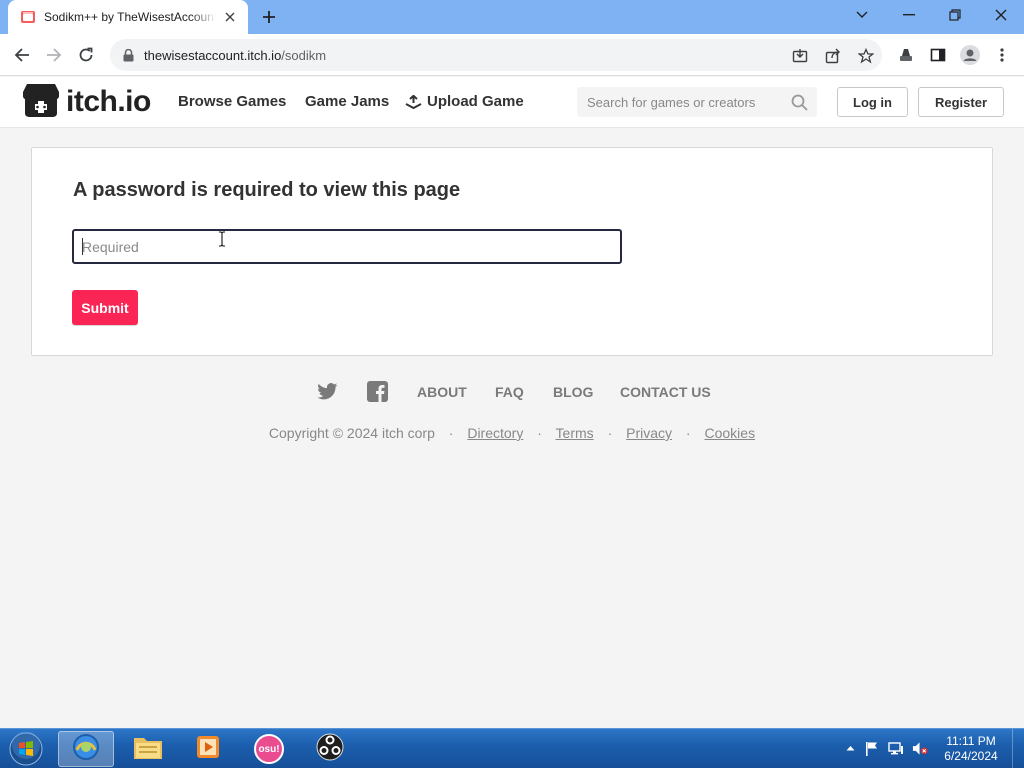  I want to click on footer-contact-link: CONTACT US, so click(665, 392).